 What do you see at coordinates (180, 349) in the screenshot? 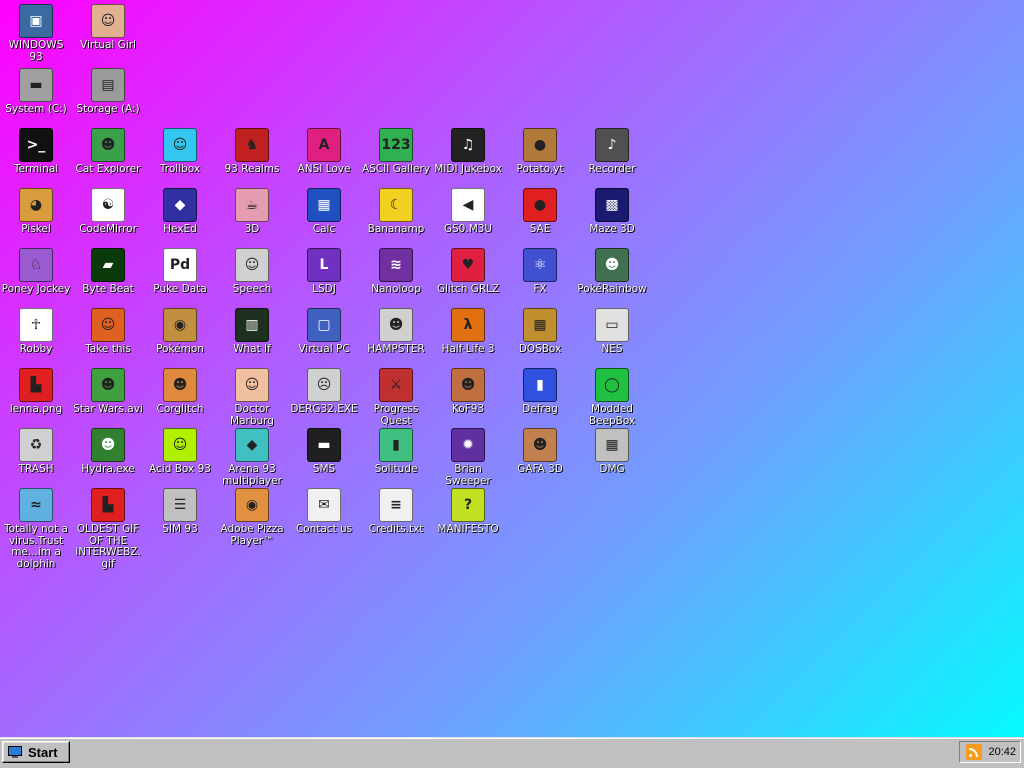
I see `desktop-icon-label: Pokémon` at bounding box center [180, 349].